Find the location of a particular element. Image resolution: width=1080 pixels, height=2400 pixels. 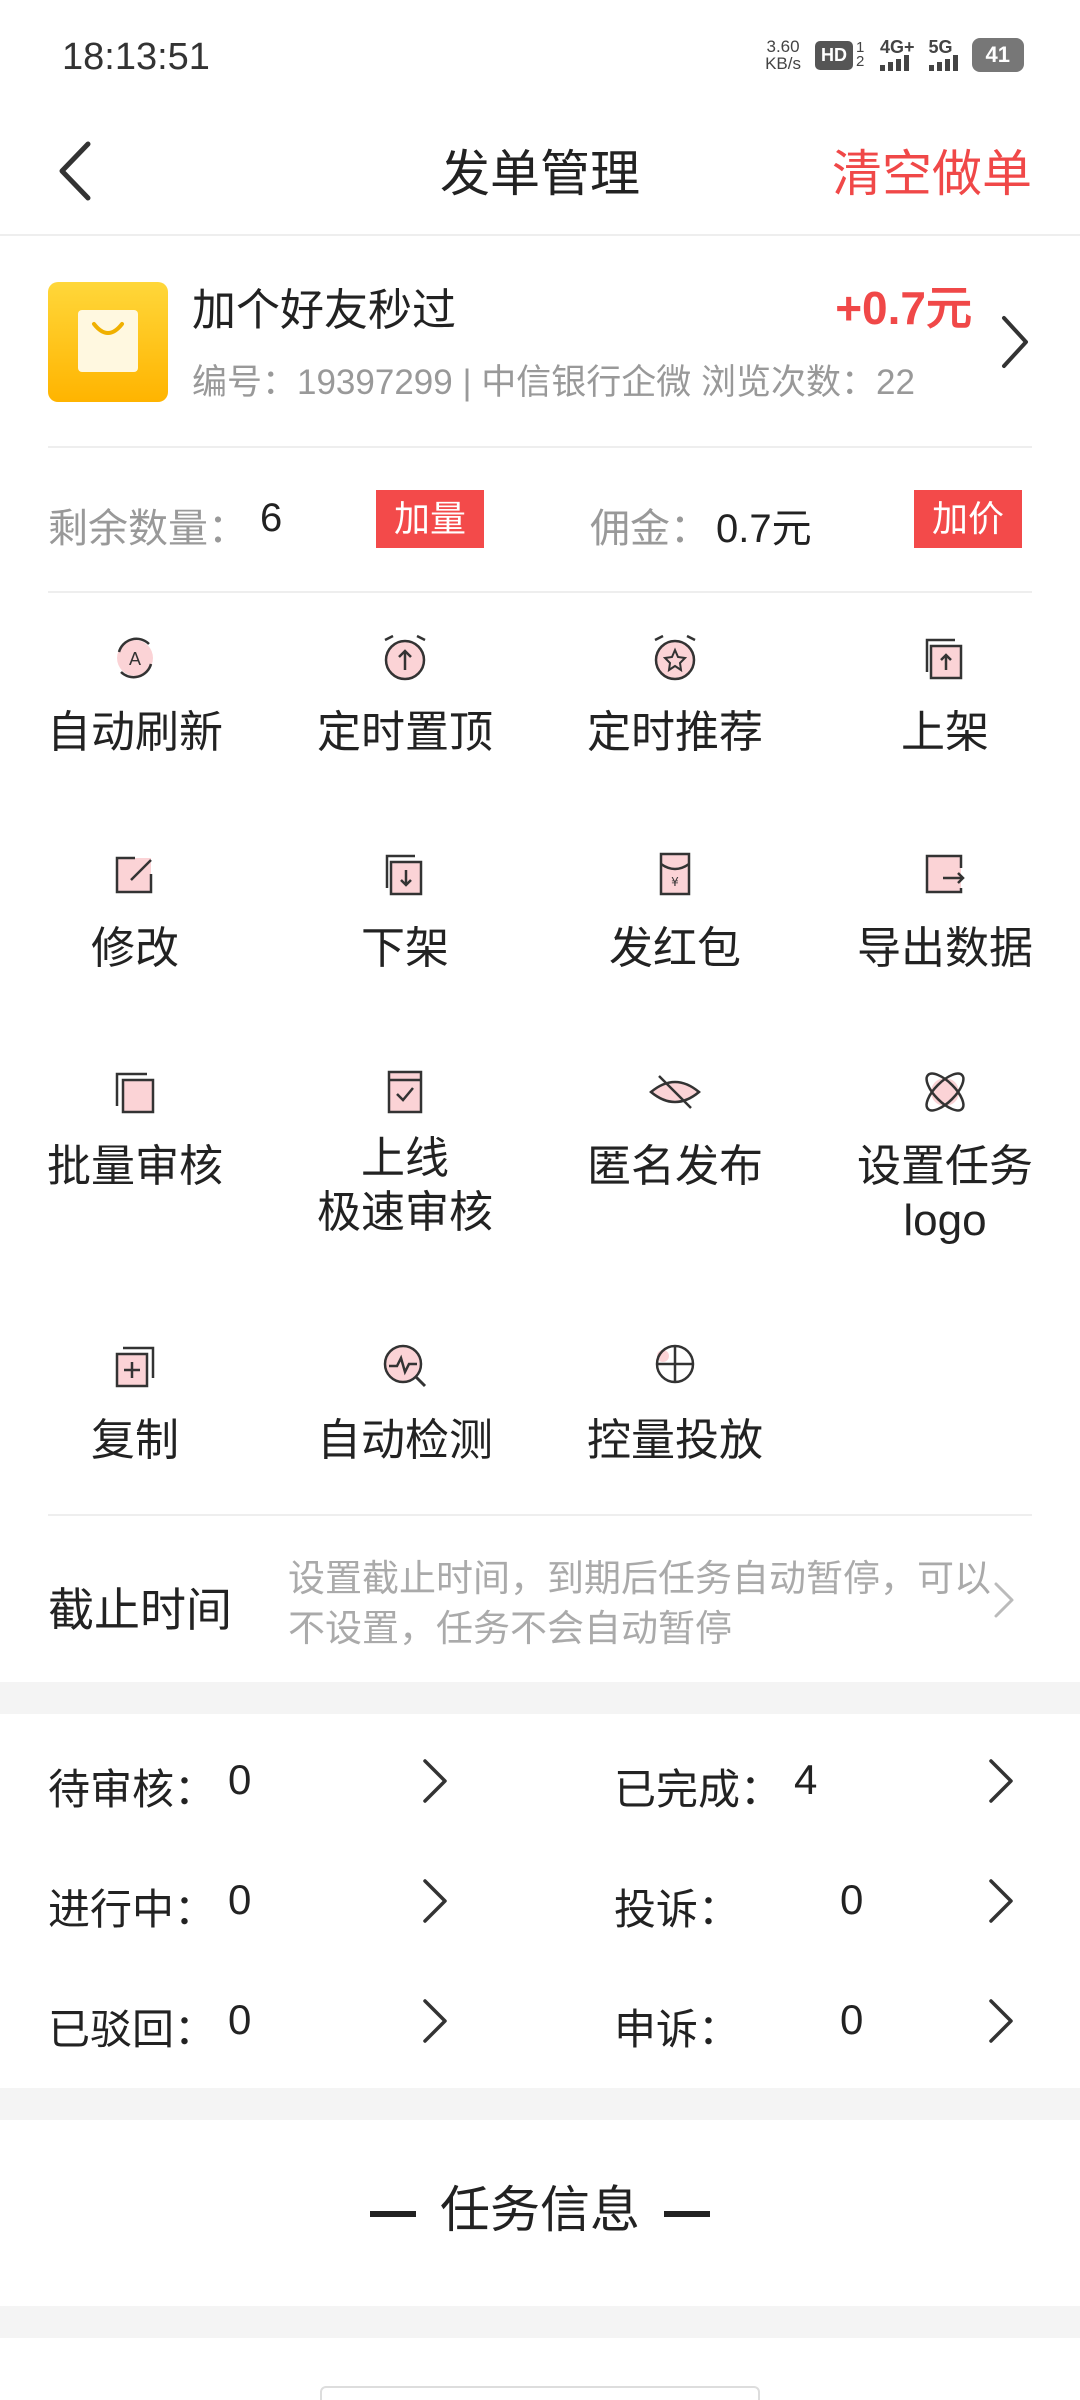

completed-value: 4 is located at coordinates (806, 1779).